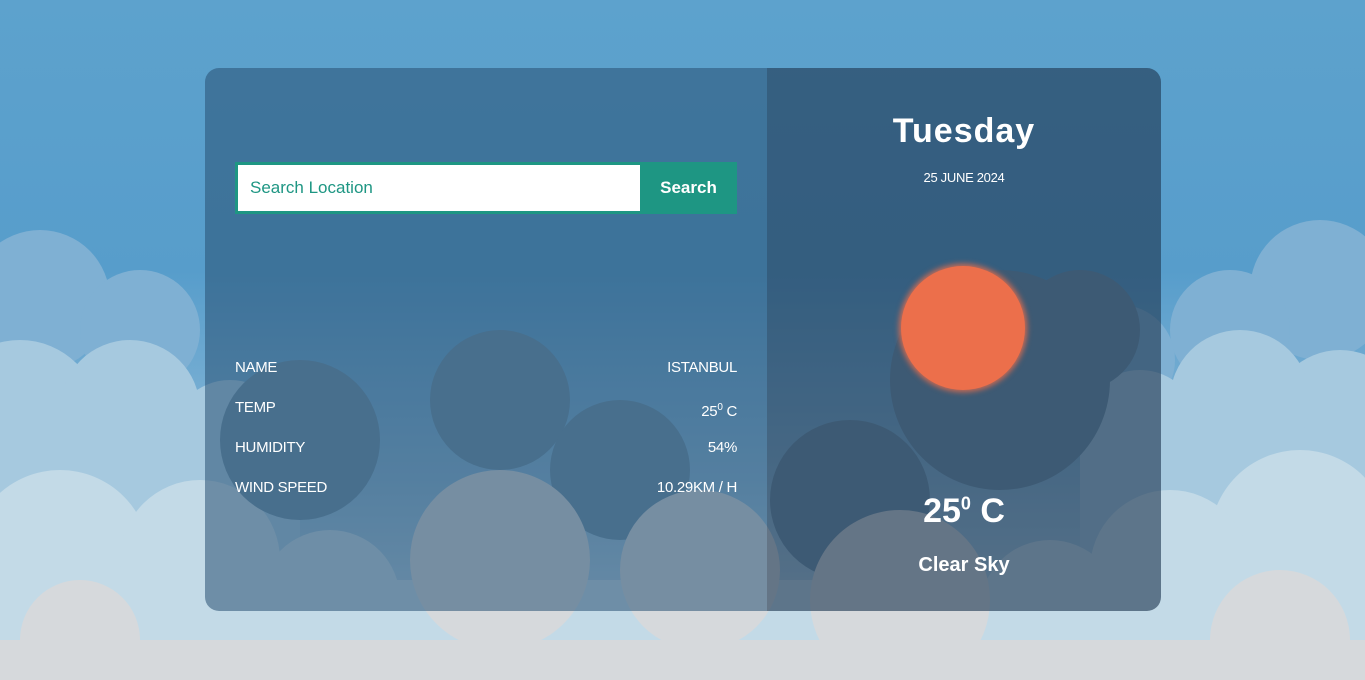  What do you see at coordinates (486, 418) in the screenshot?
I see `detail-row-temp: TEMP 250 C` at bounding box center [486, 418].